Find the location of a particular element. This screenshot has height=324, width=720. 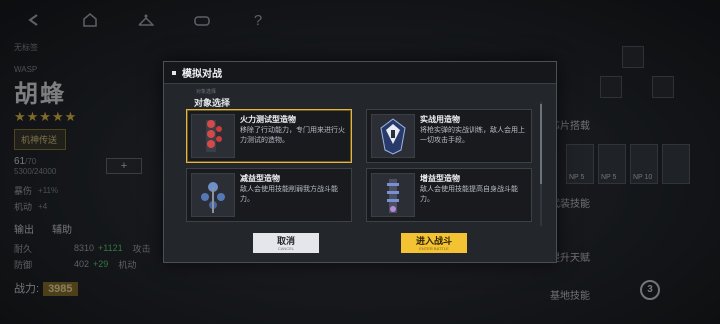

cancel-button: 取消 CANCEL is located at coordinates (286, 243).